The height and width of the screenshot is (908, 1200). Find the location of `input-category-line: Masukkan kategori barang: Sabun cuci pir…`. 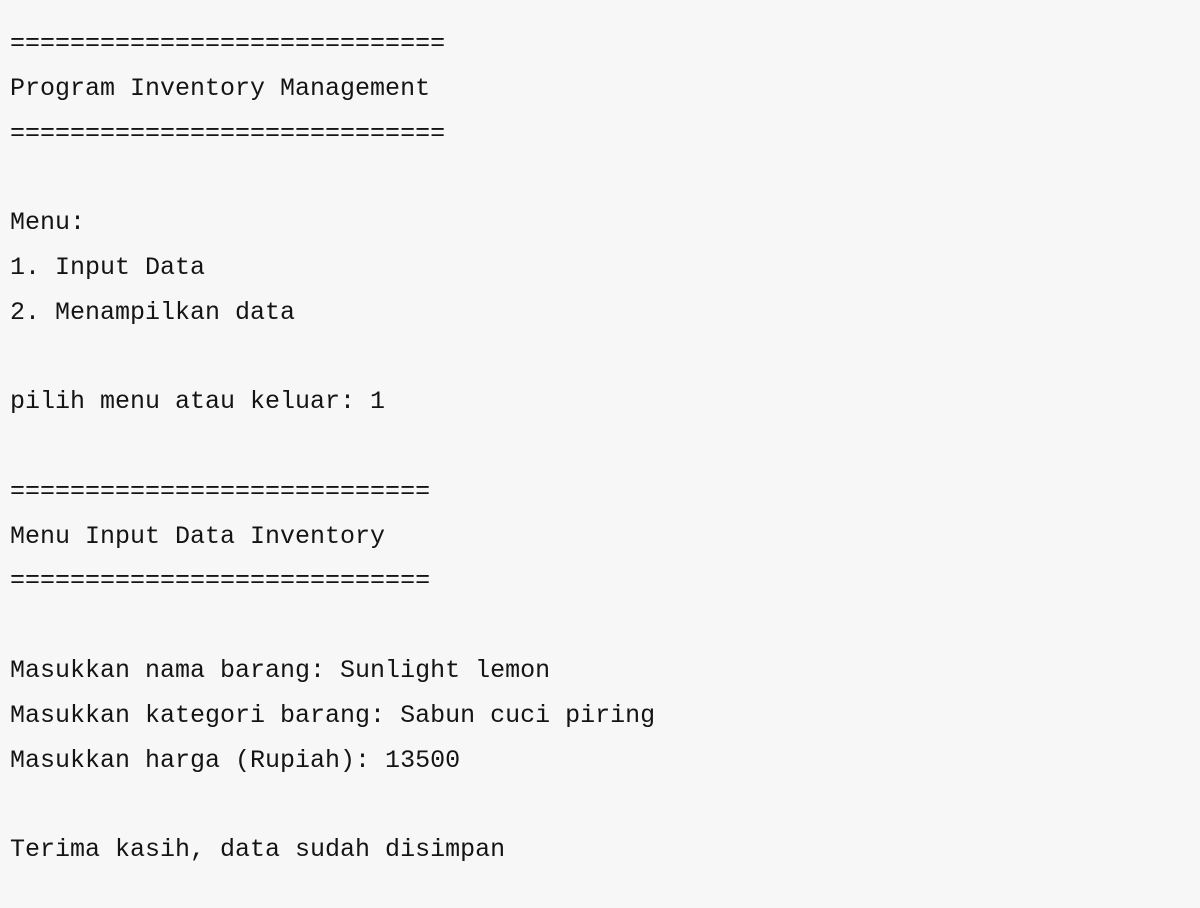

input-category-line: Masukkan kategori barang: Sabun cuci pir… is located at coordinates (333, 715).